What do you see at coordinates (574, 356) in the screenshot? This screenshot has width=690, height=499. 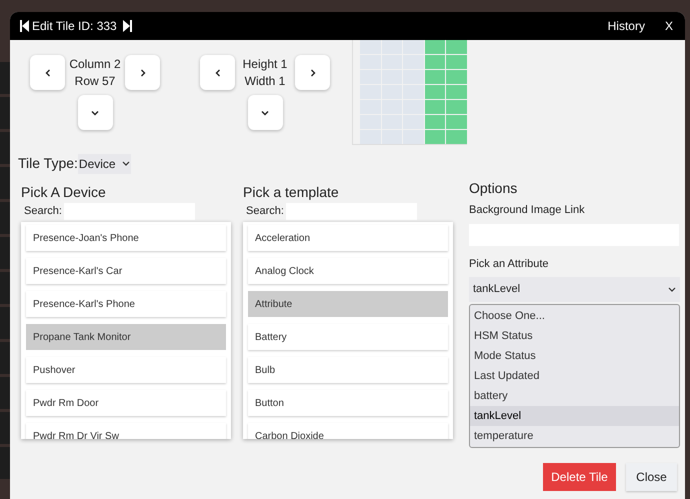 I see `dropdown-option: Mode Status` at bounding box center [574, 356].